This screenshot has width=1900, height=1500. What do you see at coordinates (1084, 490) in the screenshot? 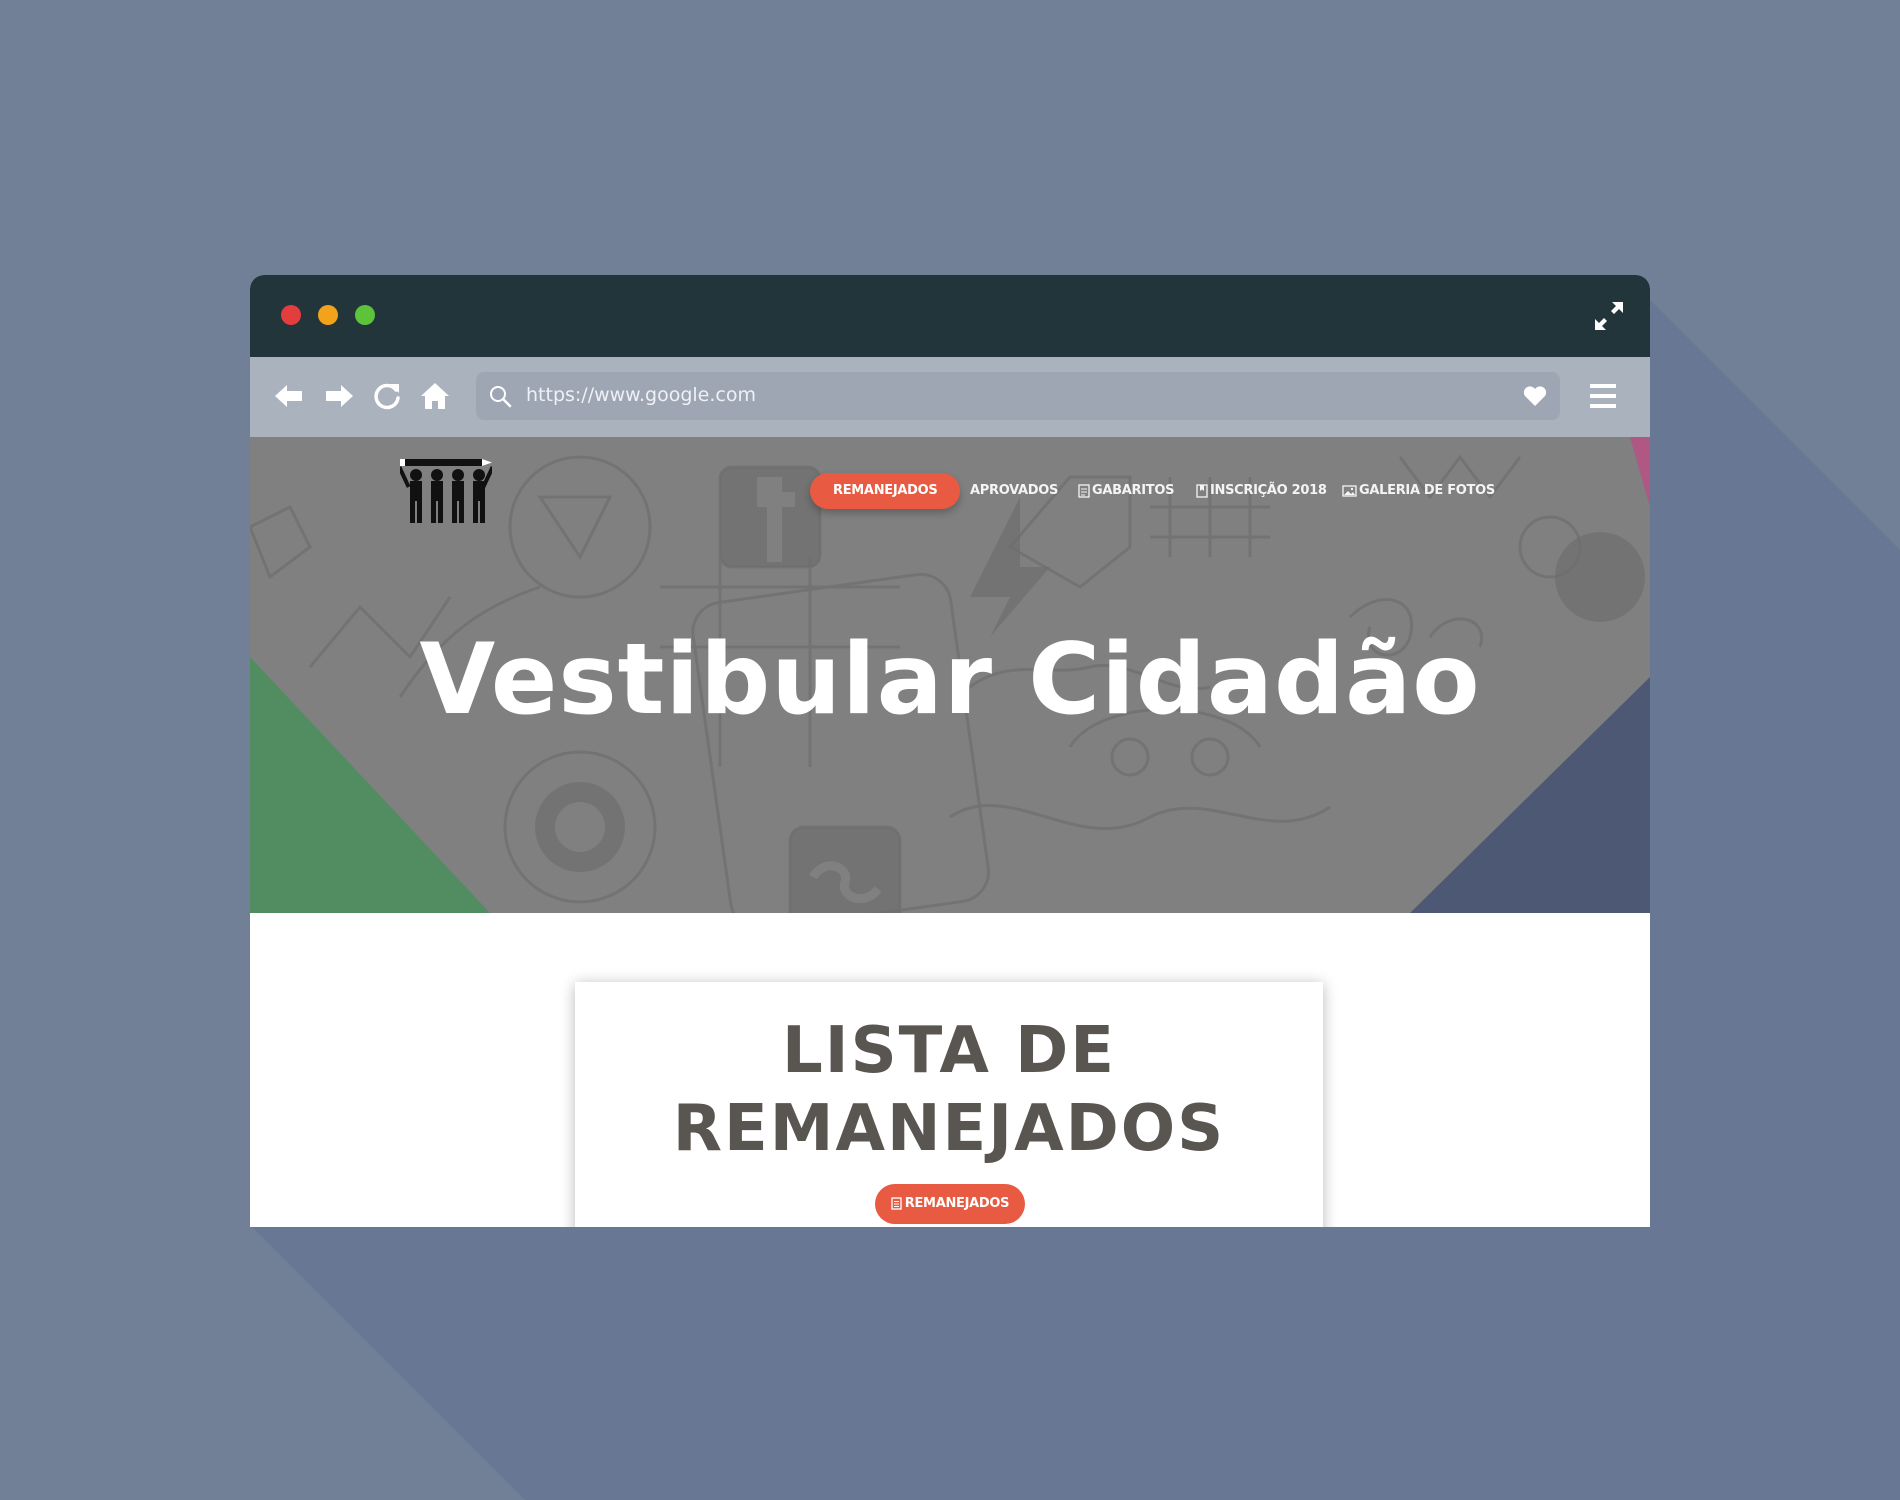
I see `document-icon` at bounding box center [1084, 490].